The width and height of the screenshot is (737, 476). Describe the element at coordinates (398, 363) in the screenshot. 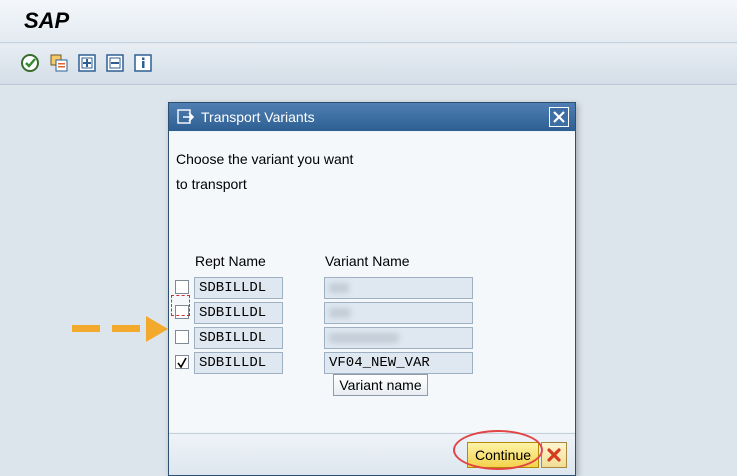

I see `variant-name-field: VF04_NEW_VAR` at that location.